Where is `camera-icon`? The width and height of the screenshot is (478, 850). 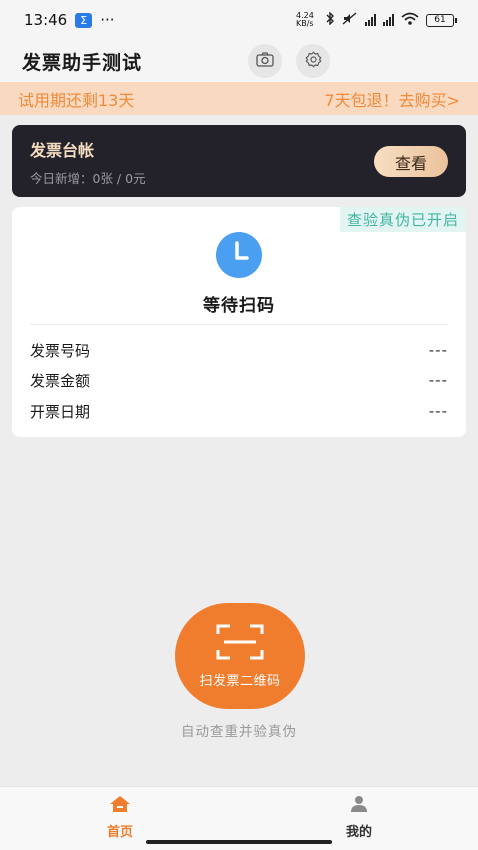 camera-icon is located at coordinates (265, 61).